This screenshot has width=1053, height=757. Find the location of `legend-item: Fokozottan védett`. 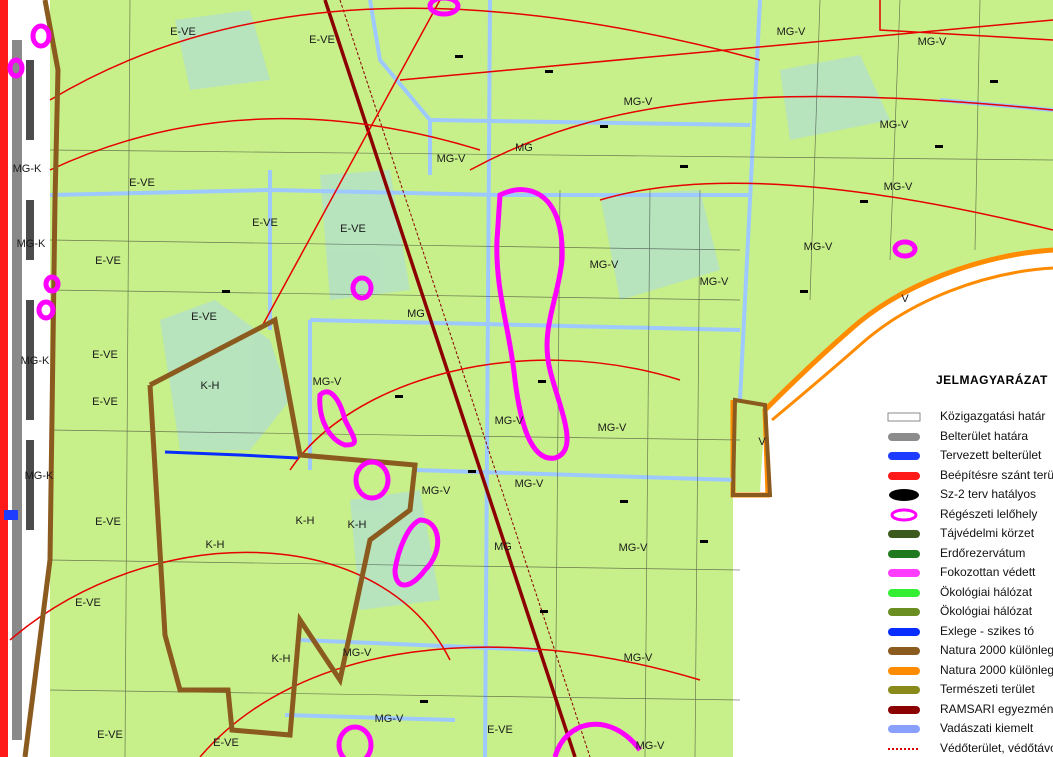

legend-item: Fokozottan védett is located at coordinates (968, 573).